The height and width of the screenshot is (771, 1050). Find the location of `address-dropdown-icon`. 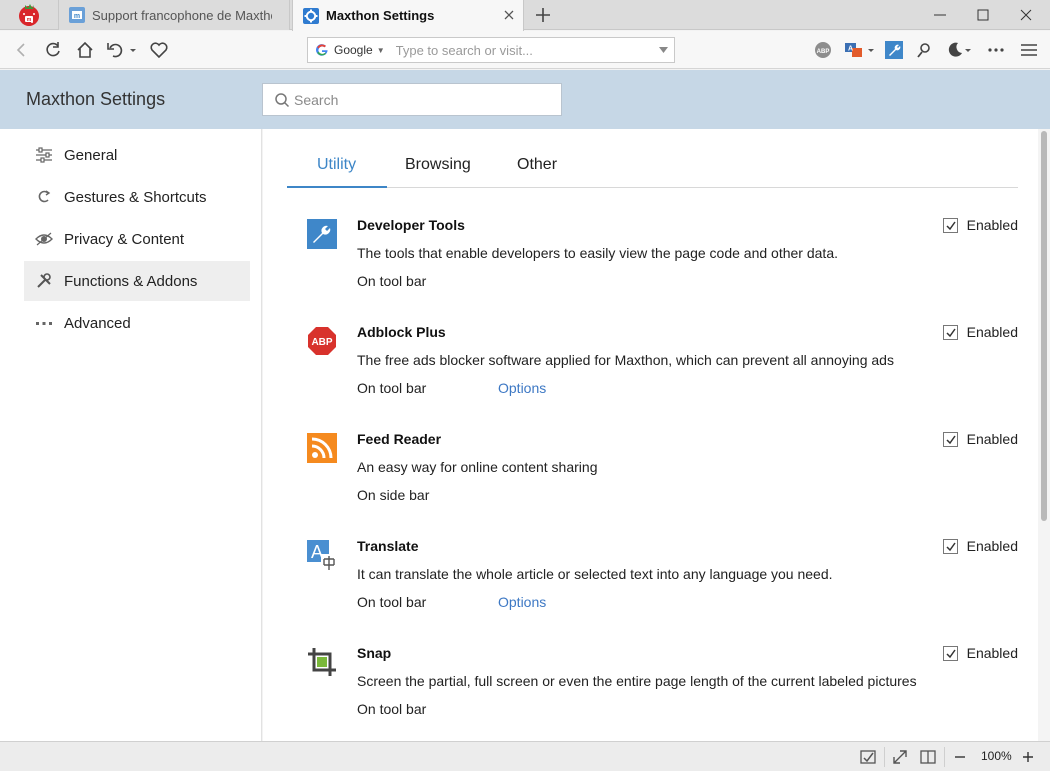

address-dropdown-icon is located at coordinates (663, 50).